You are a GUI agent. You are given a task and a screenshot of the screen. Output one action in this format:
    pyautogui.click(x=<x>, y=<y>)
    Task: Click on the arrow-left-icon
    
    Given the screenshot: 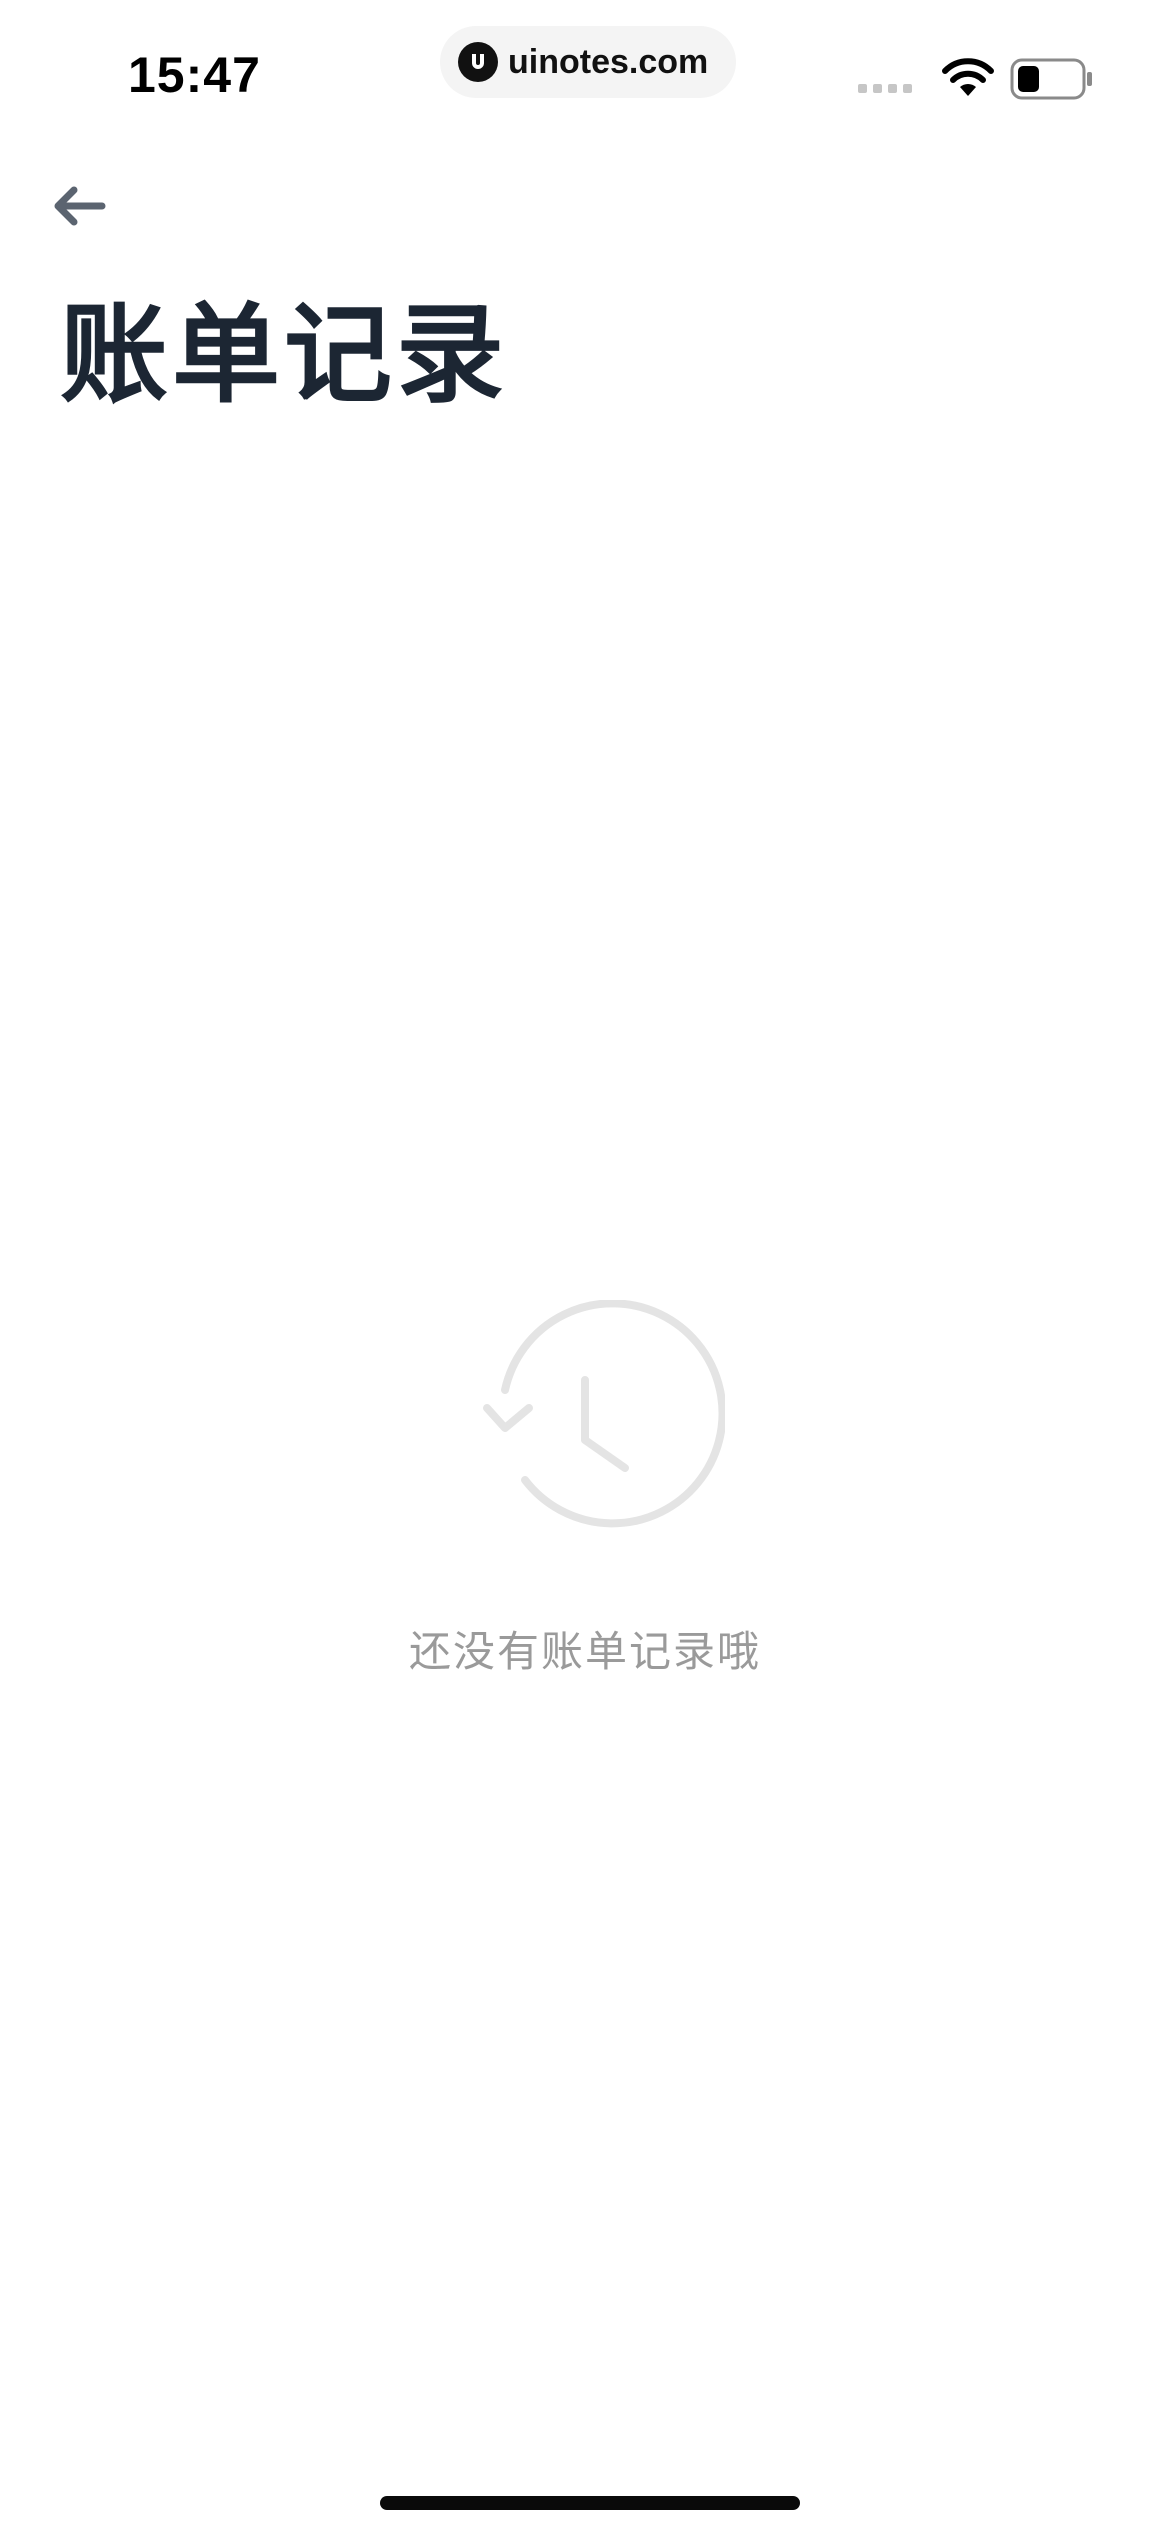 What is the action you would take?
    pyautogui.click(x=80, y=206)
    